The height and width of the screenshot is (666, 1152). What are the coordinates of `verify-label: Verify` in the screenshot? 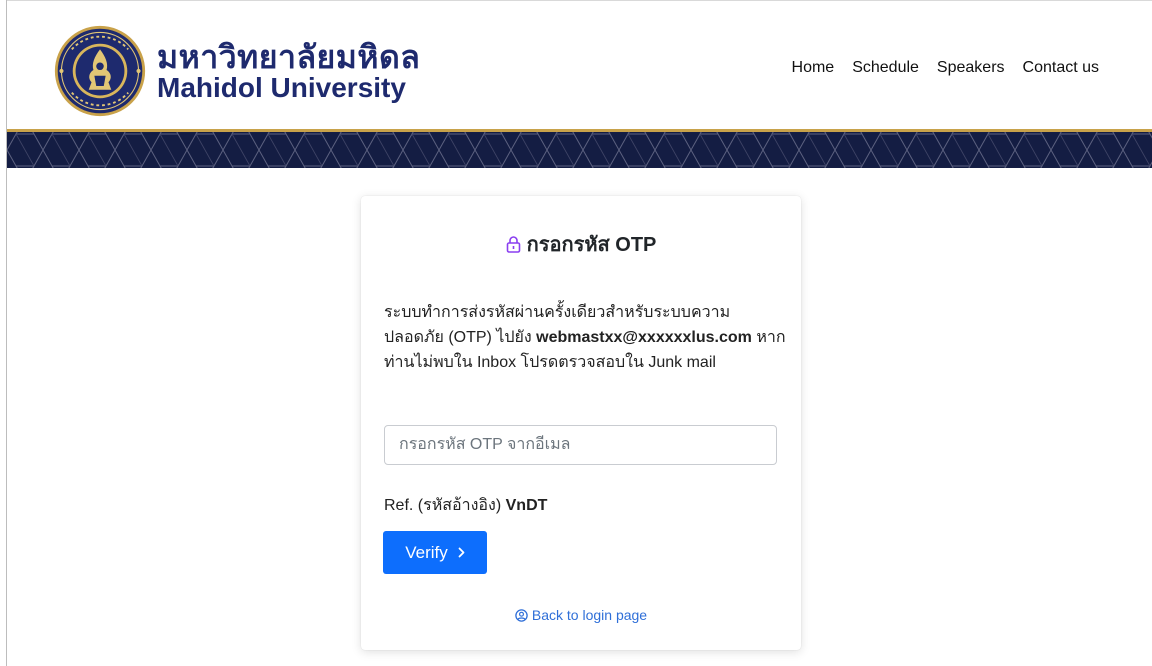 It's located at (426, 552).